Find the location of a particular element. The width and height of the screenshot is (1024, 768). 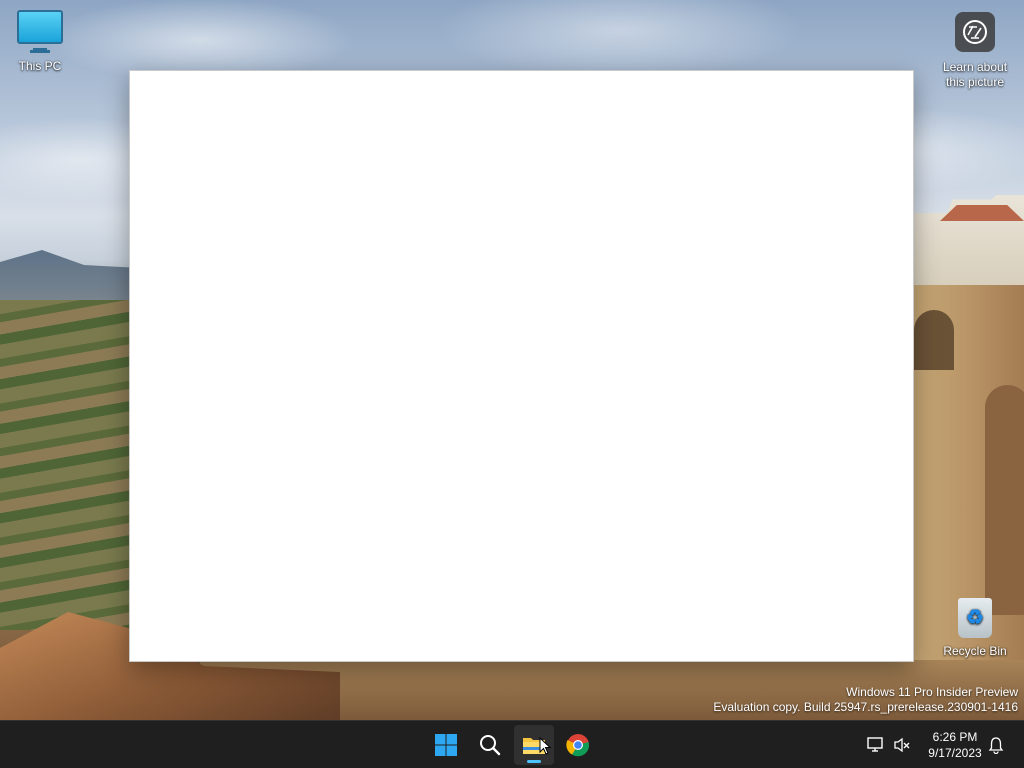

mouse-cursor-icon is located at coordinates (545, 746).